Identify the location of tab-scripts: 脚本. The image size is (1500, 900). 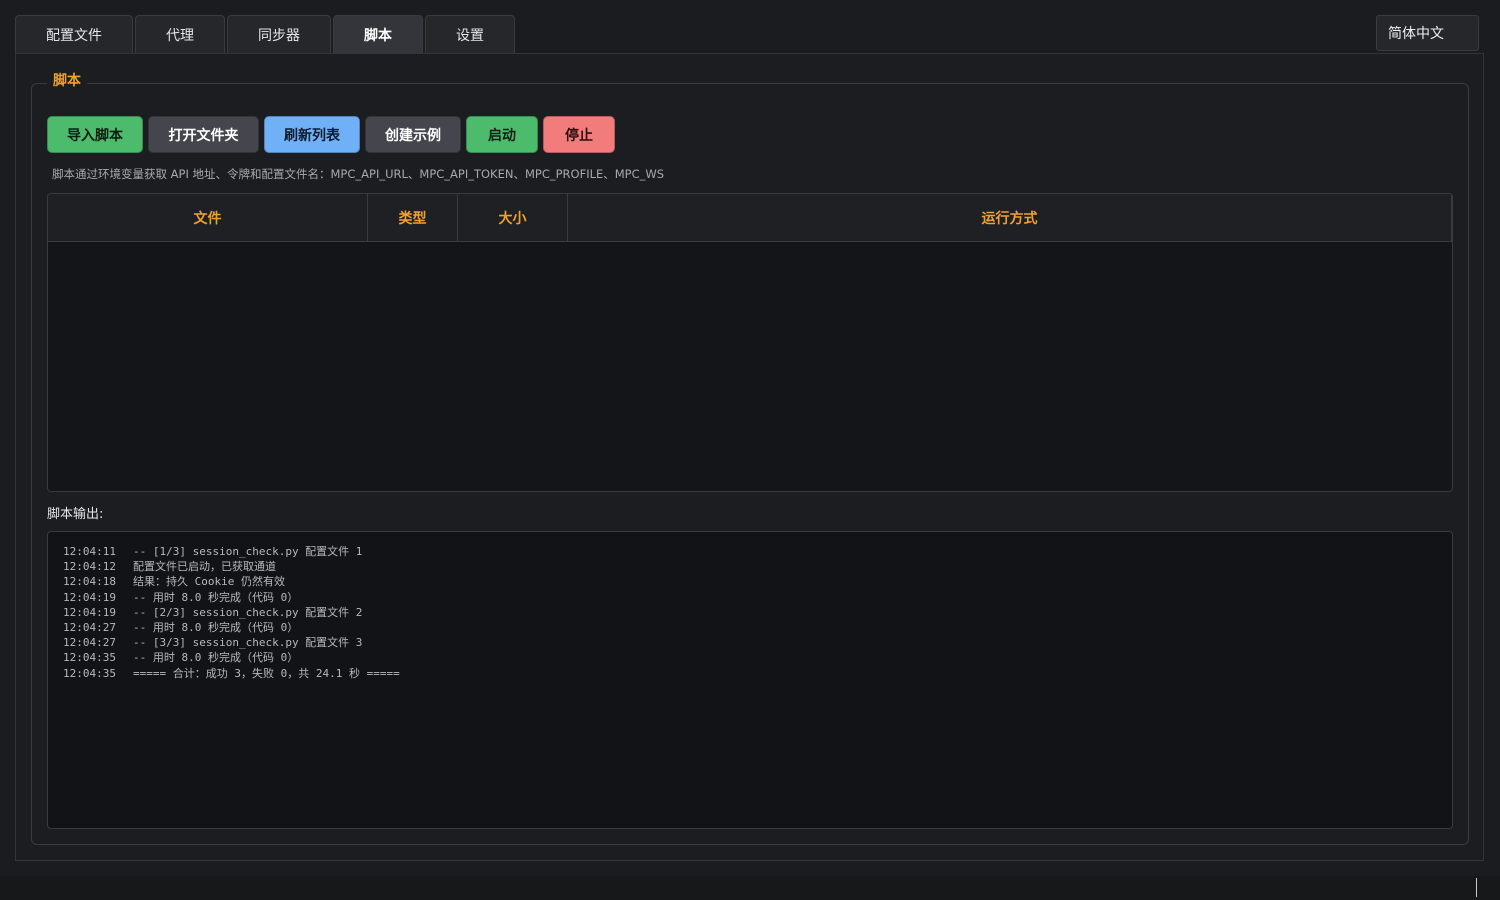
(378, 34).